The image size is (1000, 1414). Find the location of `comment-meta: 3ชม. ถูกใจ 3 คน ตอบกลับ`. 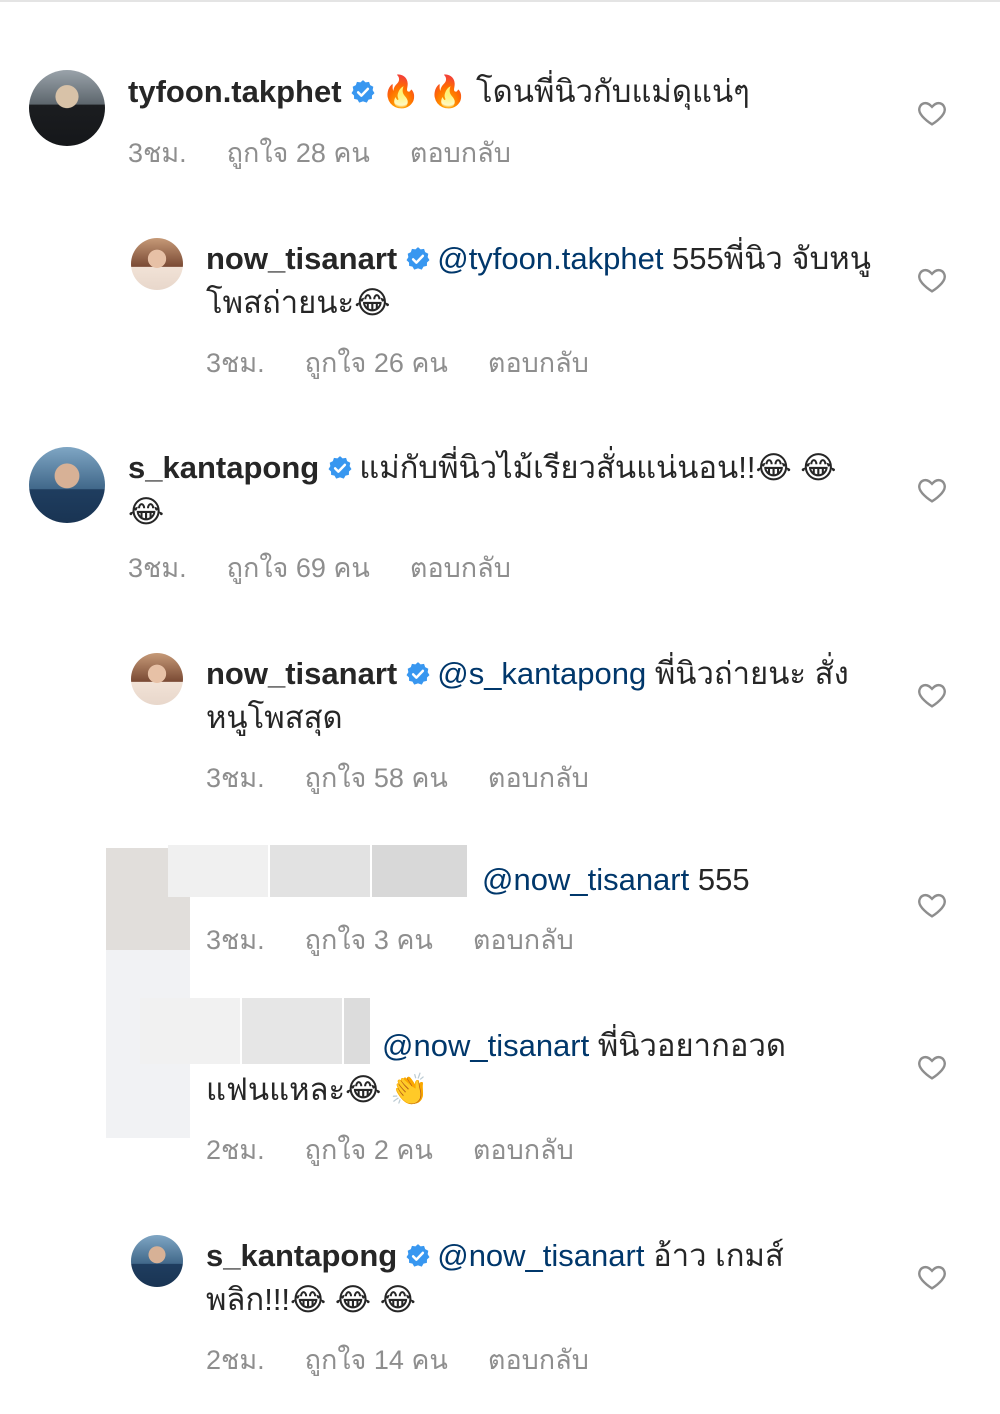

comment-meta: 3ชม. ถูกใจ 3 คน ตอบกลับ is located at coordinates (390, 939).